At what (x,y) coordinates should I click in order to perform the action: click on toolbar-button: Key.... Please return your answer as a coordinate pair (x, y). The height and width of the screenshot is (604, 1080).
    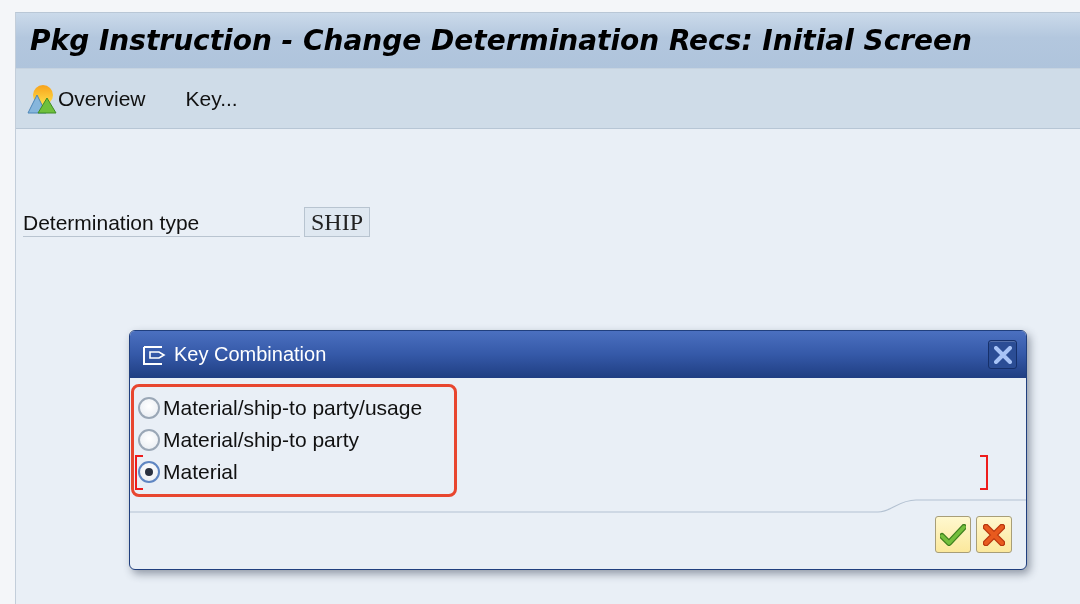
    Looking at the image, I should click on (211, 98).